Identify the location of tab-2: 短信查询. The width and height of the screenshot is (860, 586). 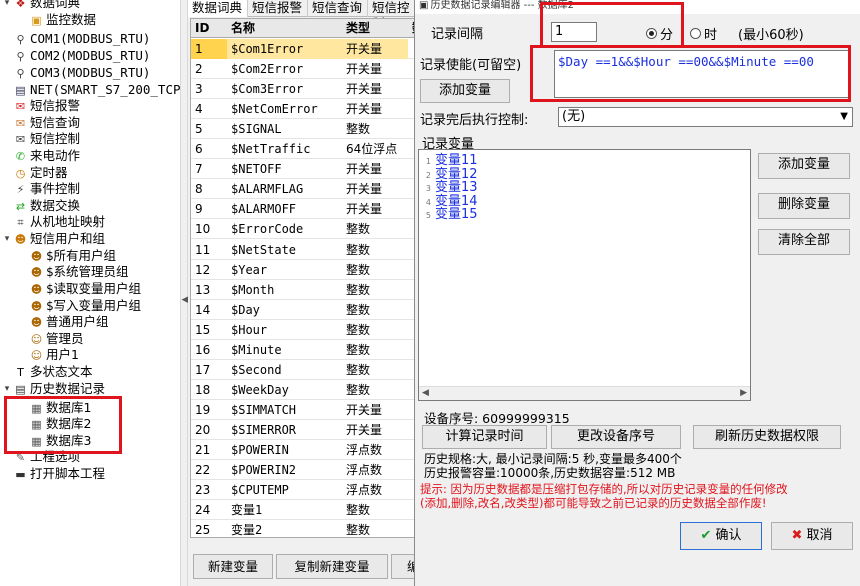
(338, 8).